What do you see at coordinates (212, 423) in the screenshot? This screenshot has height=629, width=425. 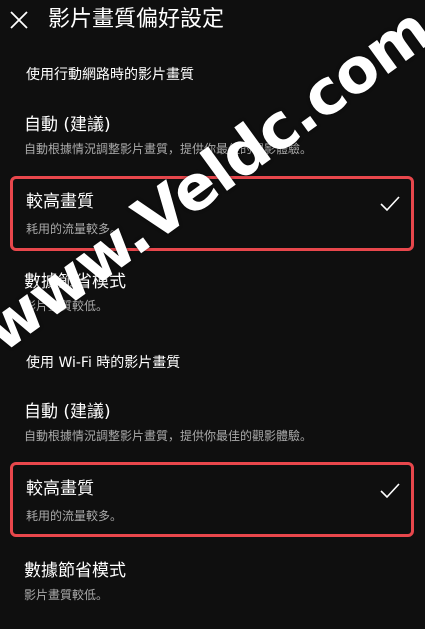 I see `option-wifi-auto: 自動 (建議) 自動根據情況調整影片畫質，提供你最佳的觀影體驗。` at bounding box center [212, 423].